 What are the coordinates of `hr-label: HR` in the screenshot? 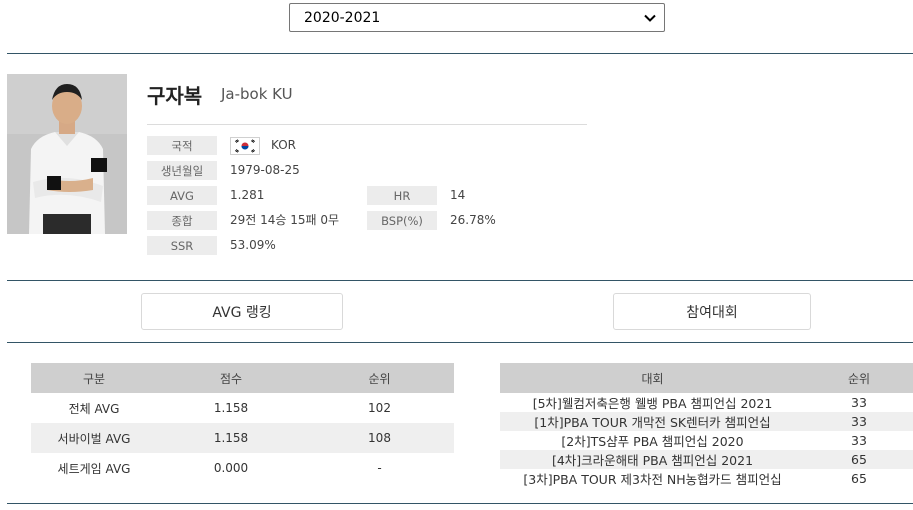 It's located at (402, 195).